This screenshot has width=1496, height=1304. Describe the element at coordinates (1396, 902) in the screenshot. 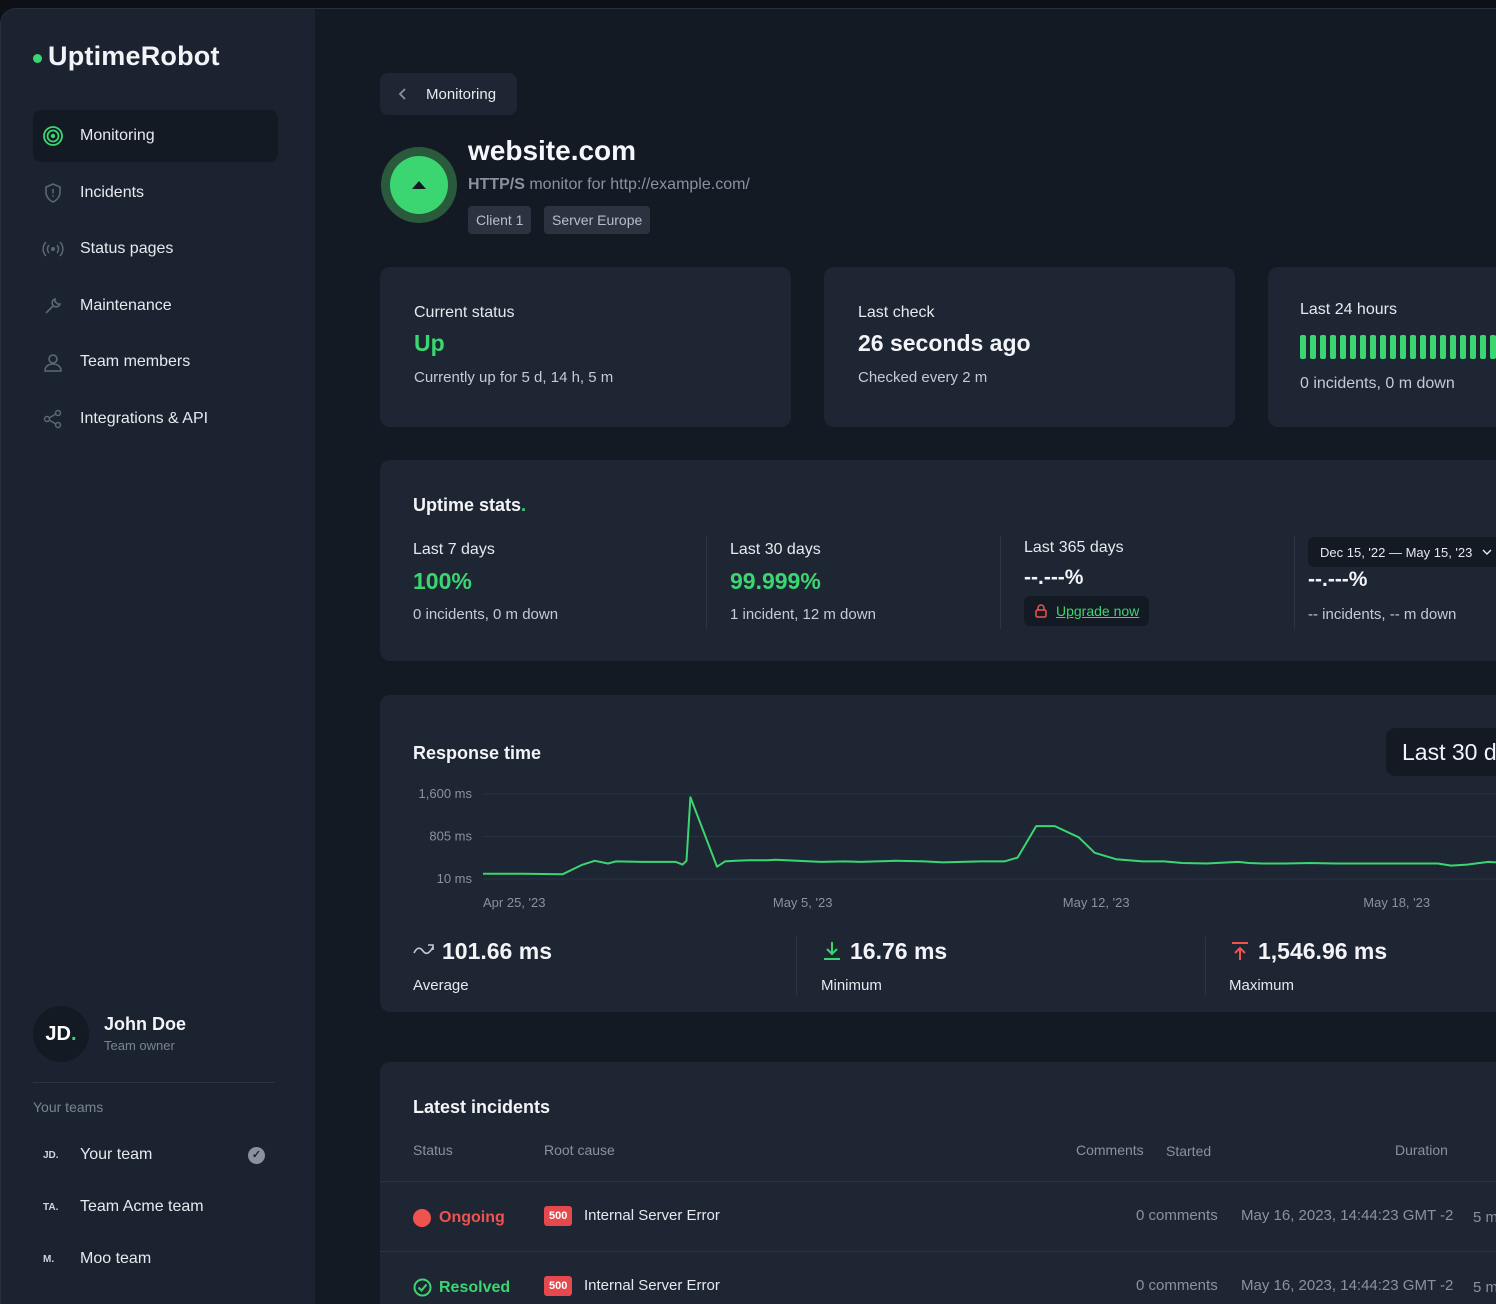

I see `x-tick-label: May 18, '23` at that location.